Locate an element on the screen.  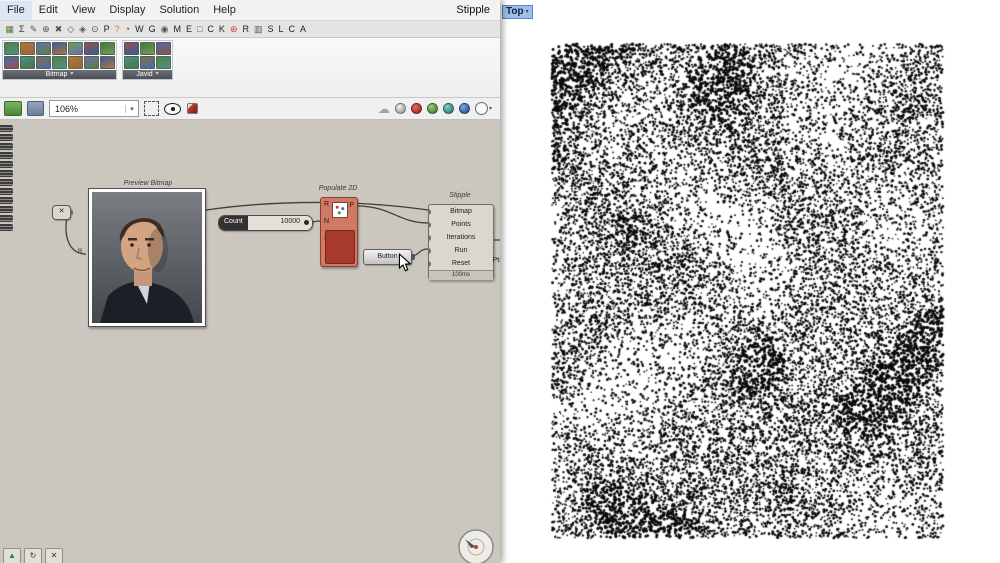
populate-output-p: P is located at coordinates (351, 205).